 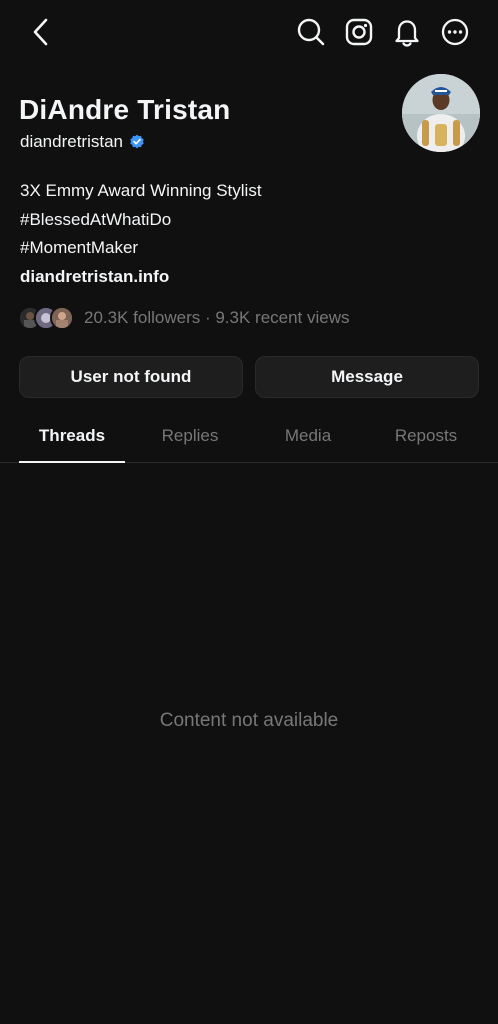 I want to click on follower-avatars, so click(x=48, y=318).